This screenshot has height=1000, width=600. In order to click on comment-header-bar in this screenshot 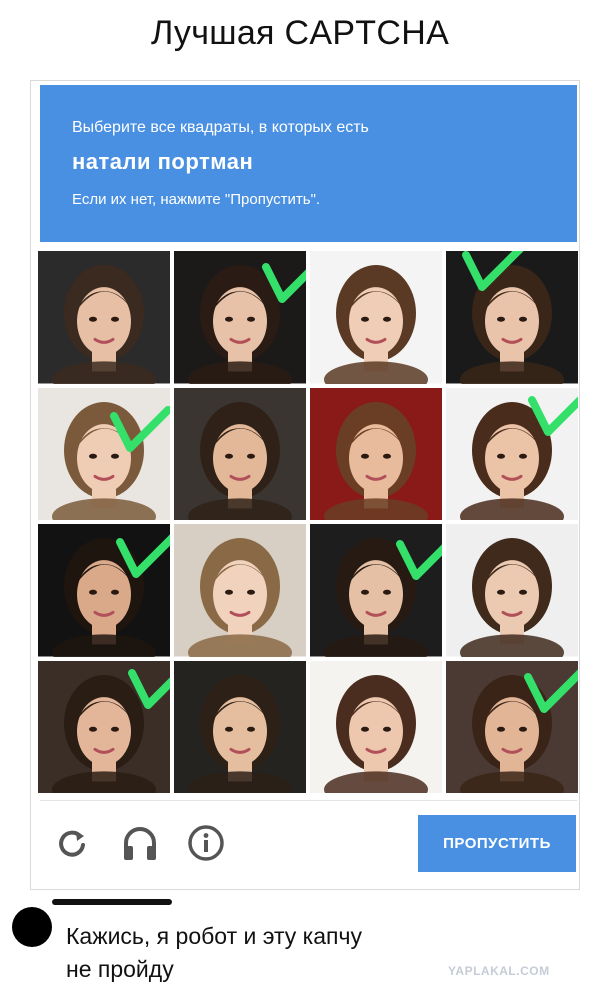, I will do `click(112, 902)`.